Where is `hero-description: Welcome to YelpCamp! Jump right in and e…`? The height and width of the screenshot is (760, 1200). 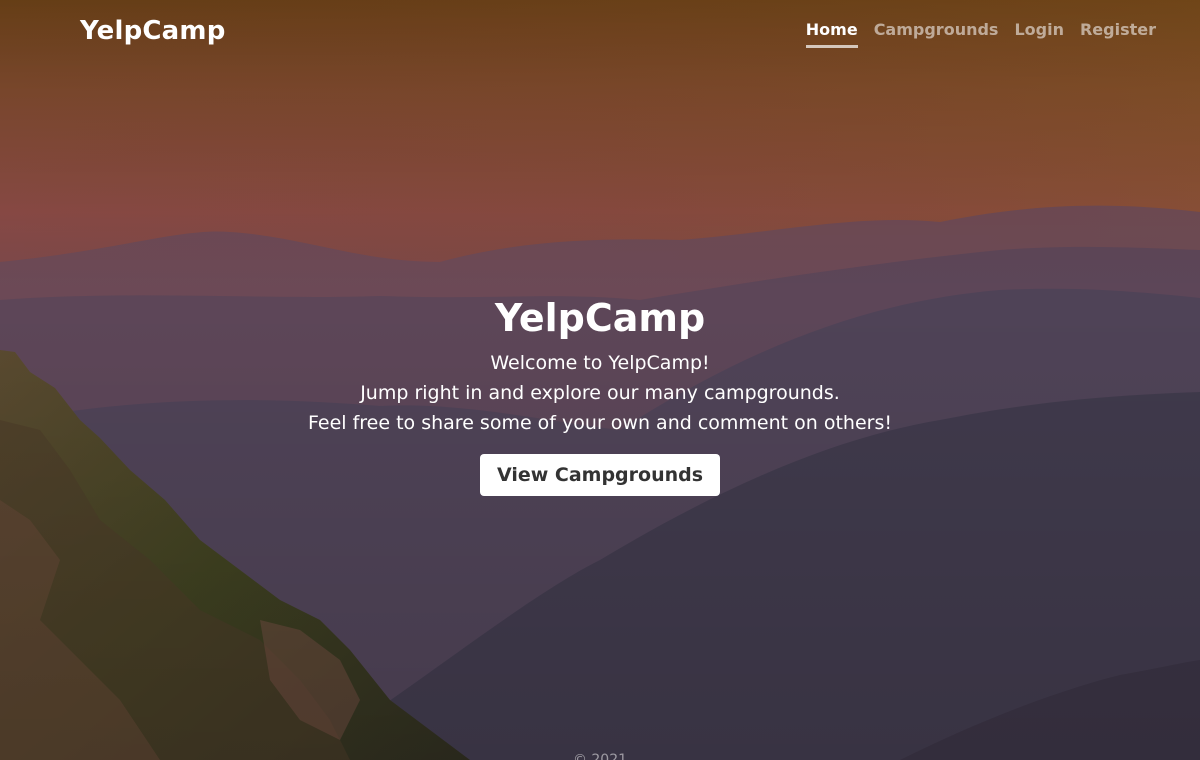
hero-description: Welcome to YelpCamp! Jump right in and e… is located at coordinates (600, 393).